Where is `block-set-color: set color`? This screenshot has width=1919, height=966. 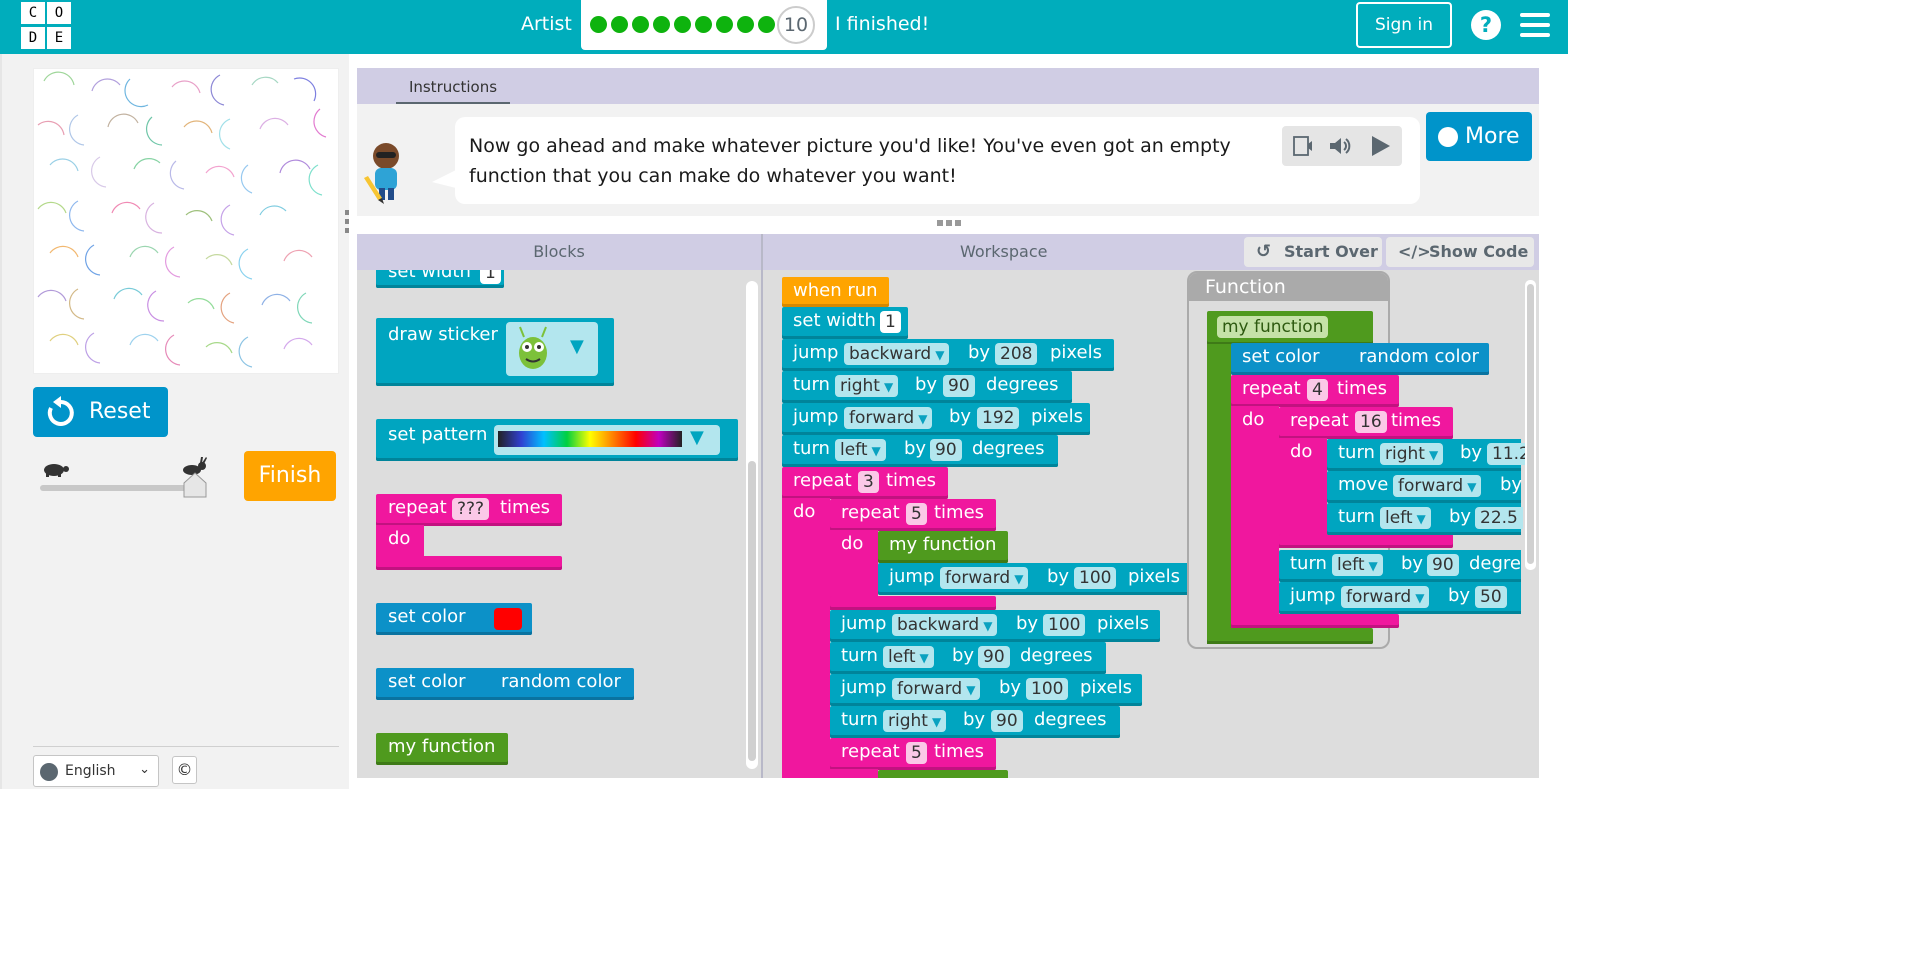
block-set-color: set color is located at coordinates (454, 619).